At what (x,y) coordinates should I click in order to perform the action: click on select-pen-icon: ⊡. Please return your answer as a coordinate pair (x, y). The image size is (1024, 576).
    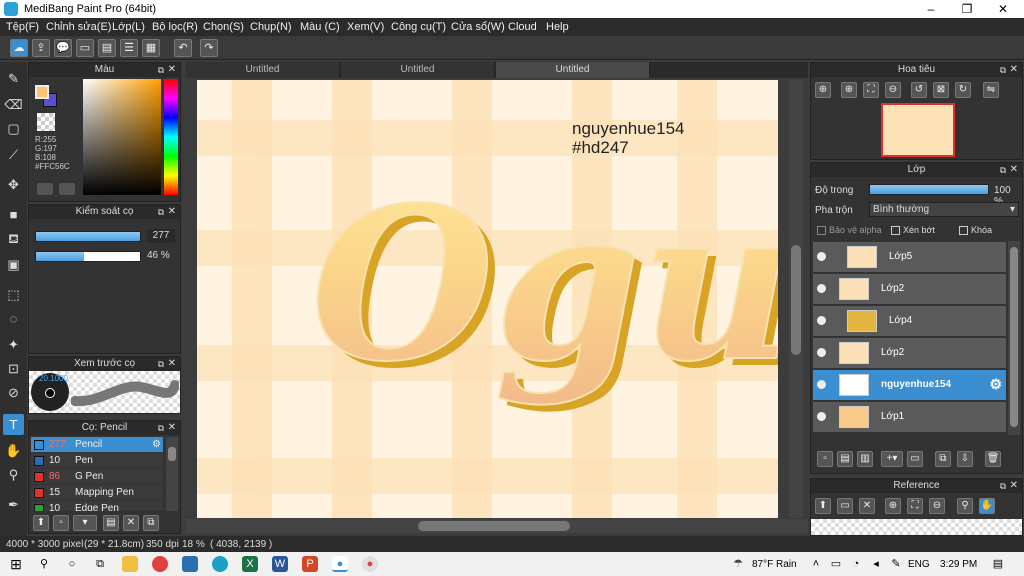
    Looking at the image, I should click on (13, 368).